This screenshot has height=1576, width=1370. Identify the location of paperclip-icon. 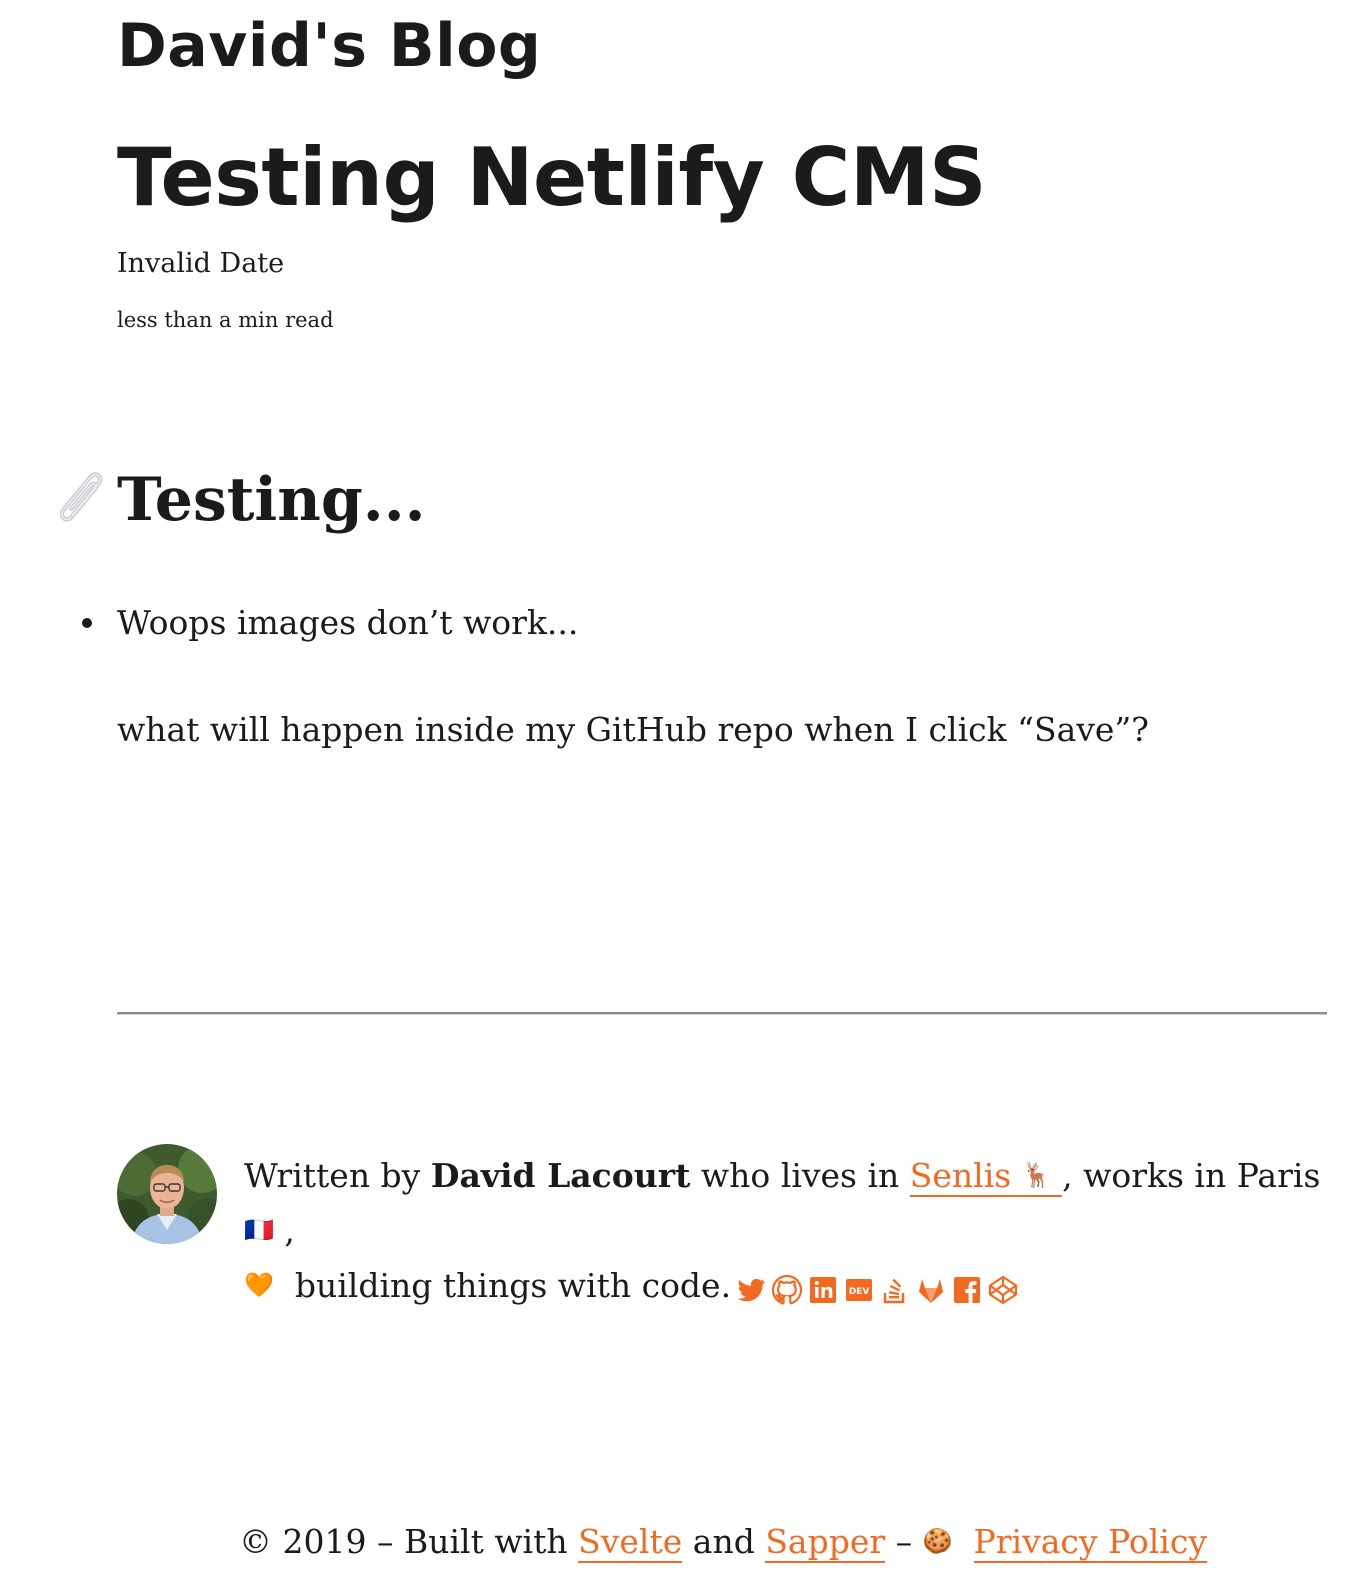
(83, 497).